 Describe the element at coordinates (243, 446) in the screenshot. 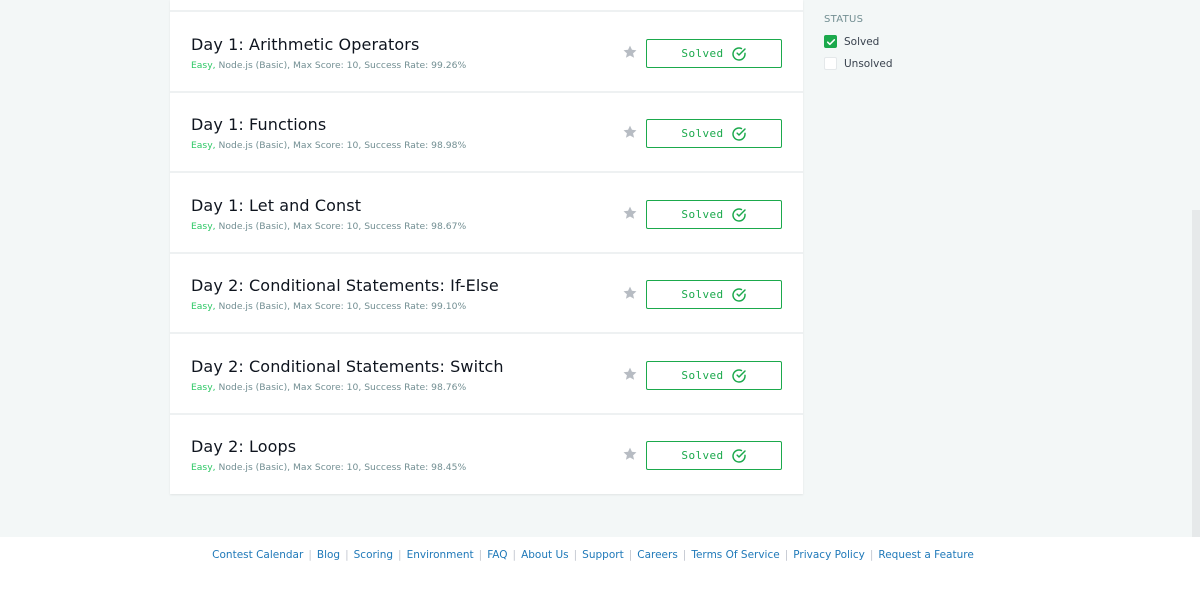

I see `challenge-title: Day 2: Loops` at that location.